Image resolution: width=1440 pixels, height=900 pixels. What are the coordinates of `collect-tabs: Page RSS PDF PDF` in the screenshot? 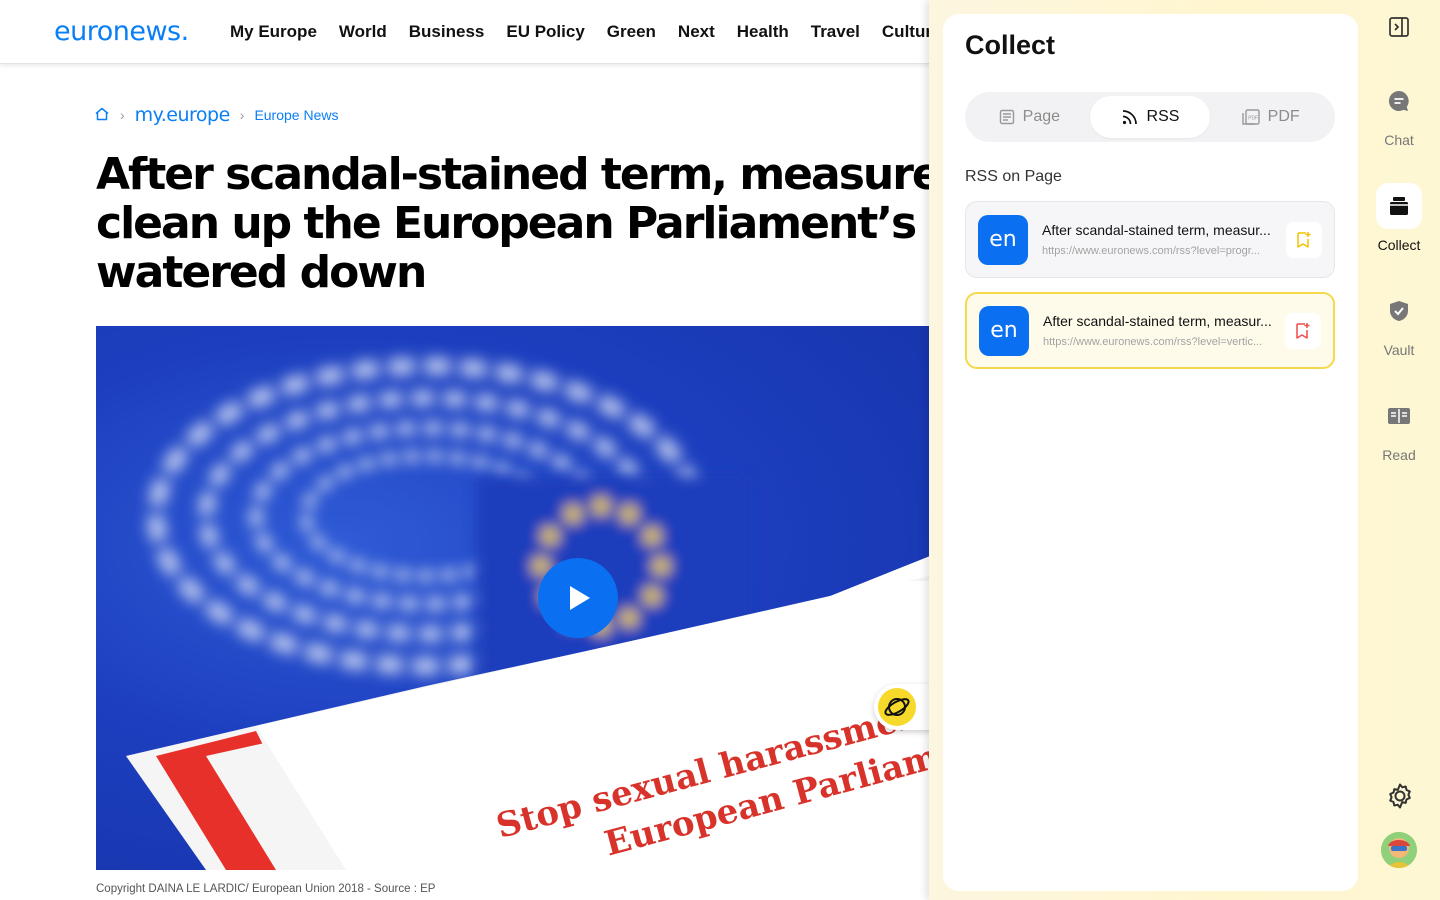 It's located at (1150, 117).